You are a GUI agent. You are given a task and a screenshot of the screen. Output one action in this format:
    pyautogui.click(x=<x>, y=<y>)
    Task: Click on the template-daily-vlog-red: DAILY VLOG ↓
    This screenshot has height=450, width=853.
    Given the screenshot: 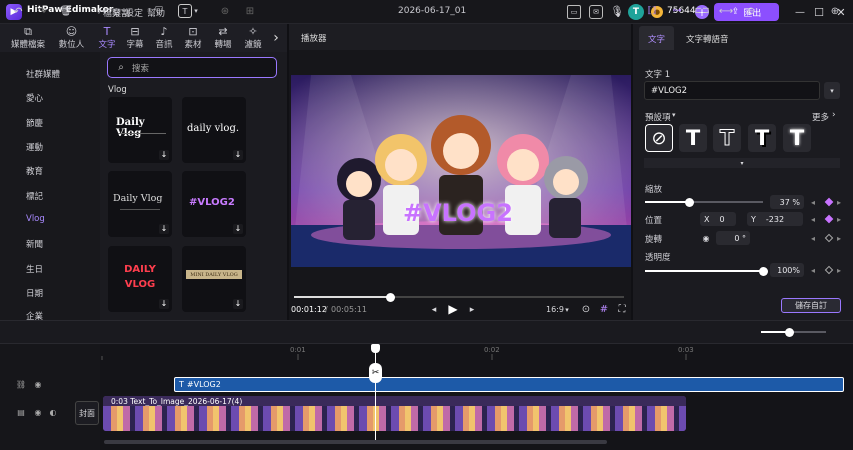 What is the action you would take?
    pyautogui.click(x=140, y=279)
    